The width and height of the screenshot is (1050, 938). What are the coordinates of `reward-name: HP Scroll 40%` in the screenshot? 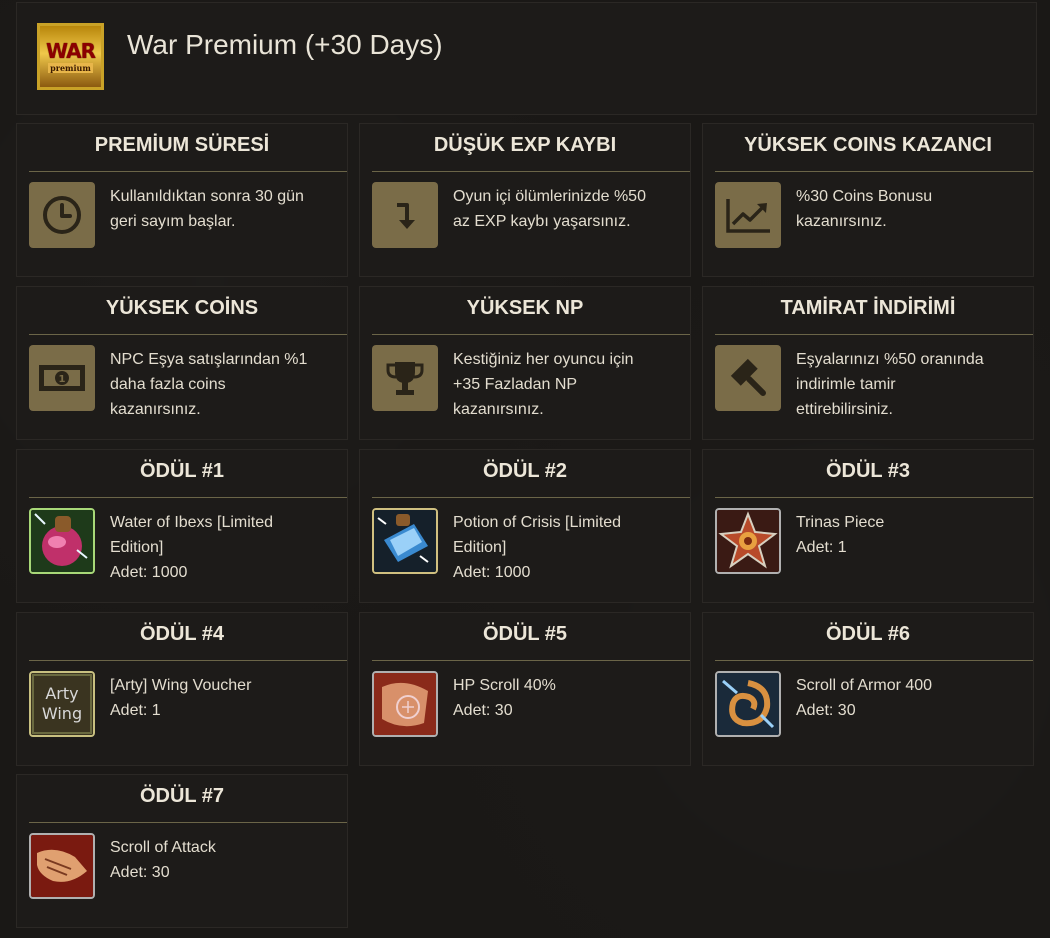 It's located at (504, 685).